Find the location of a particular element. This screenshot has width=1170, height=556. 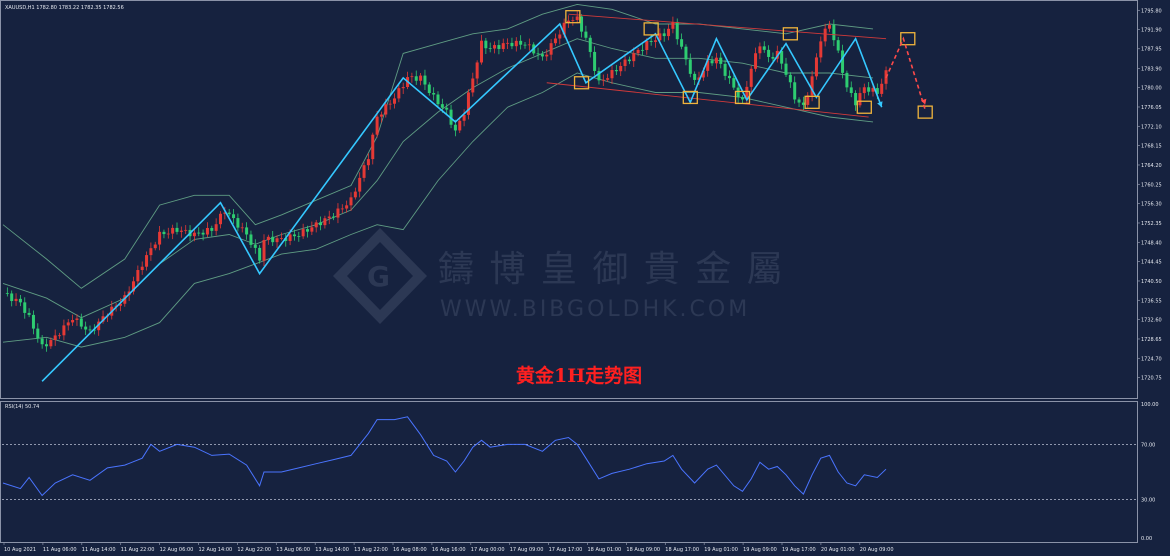

price-tick-label: 1748.40 is located at coordinates (1151, 243).